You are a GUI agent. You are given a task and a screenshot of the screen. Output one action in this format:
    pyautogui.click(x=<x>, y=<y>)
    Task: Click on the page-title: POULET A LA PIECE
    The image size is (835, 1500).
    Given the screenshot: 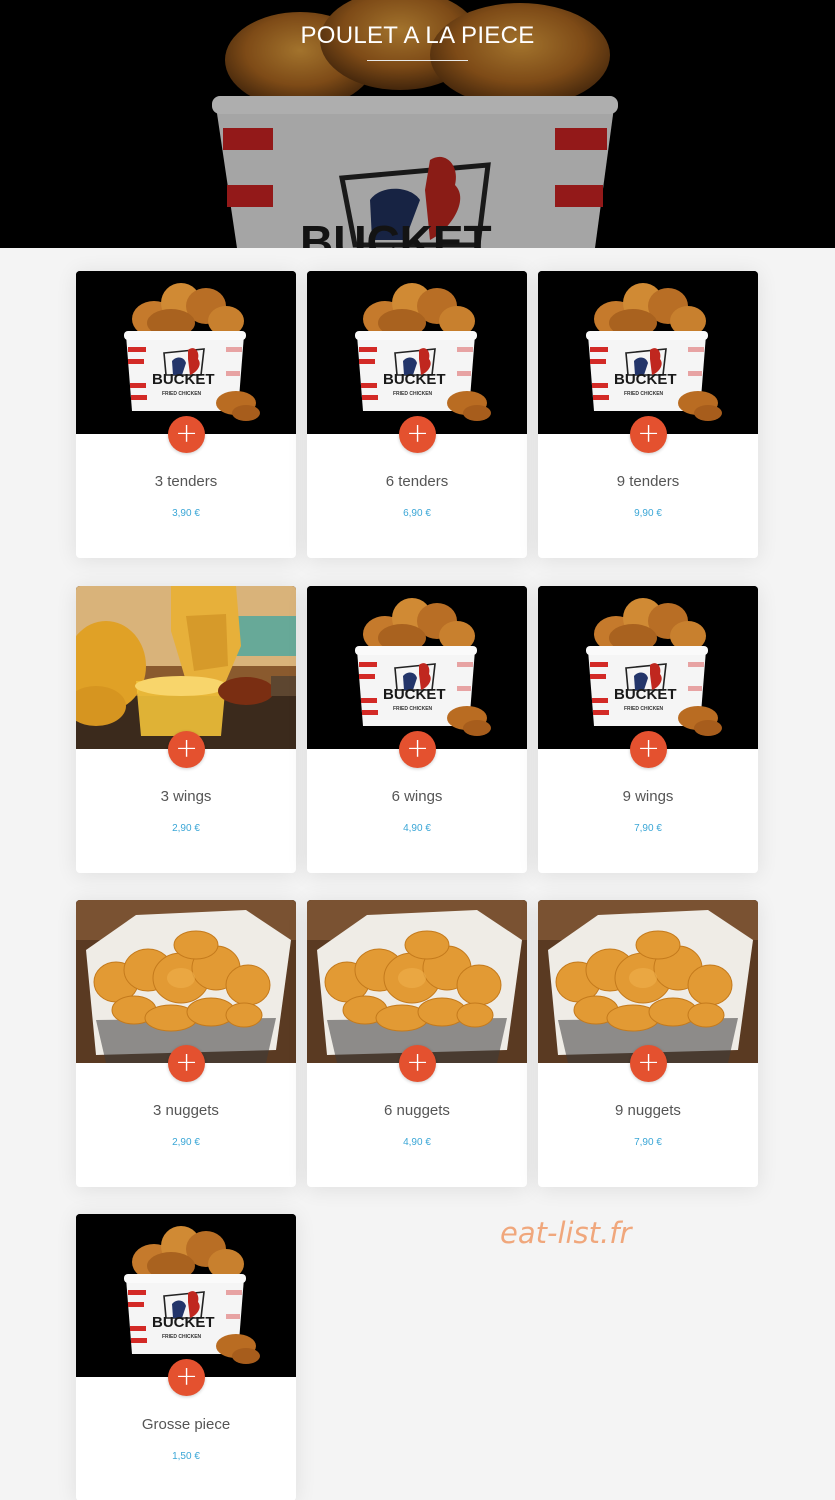 What is the action you would take?
    pyautogui.click(x=417, y=35)
    